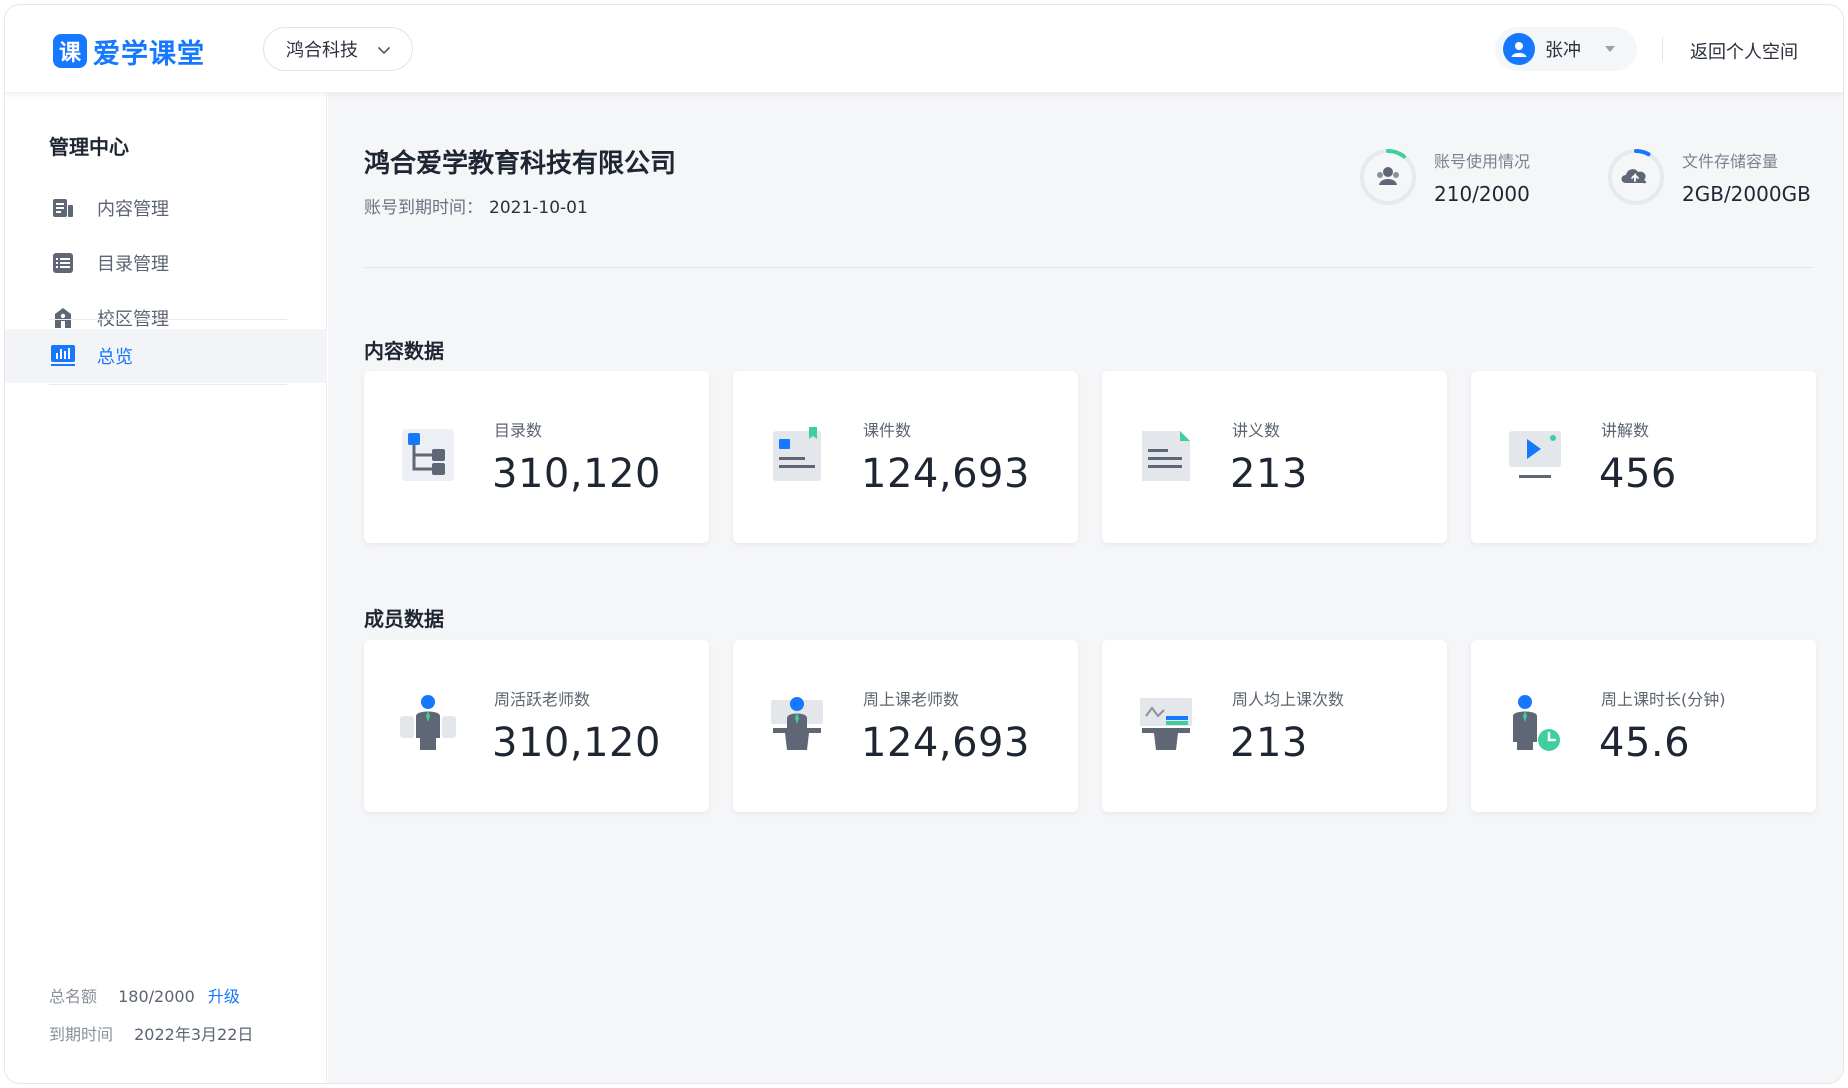 This screenshot has width=1848, height=1088. Describe the element at coordinates (1638, 474) in the screenshot. I see `stat-card-value: 456` at that location.